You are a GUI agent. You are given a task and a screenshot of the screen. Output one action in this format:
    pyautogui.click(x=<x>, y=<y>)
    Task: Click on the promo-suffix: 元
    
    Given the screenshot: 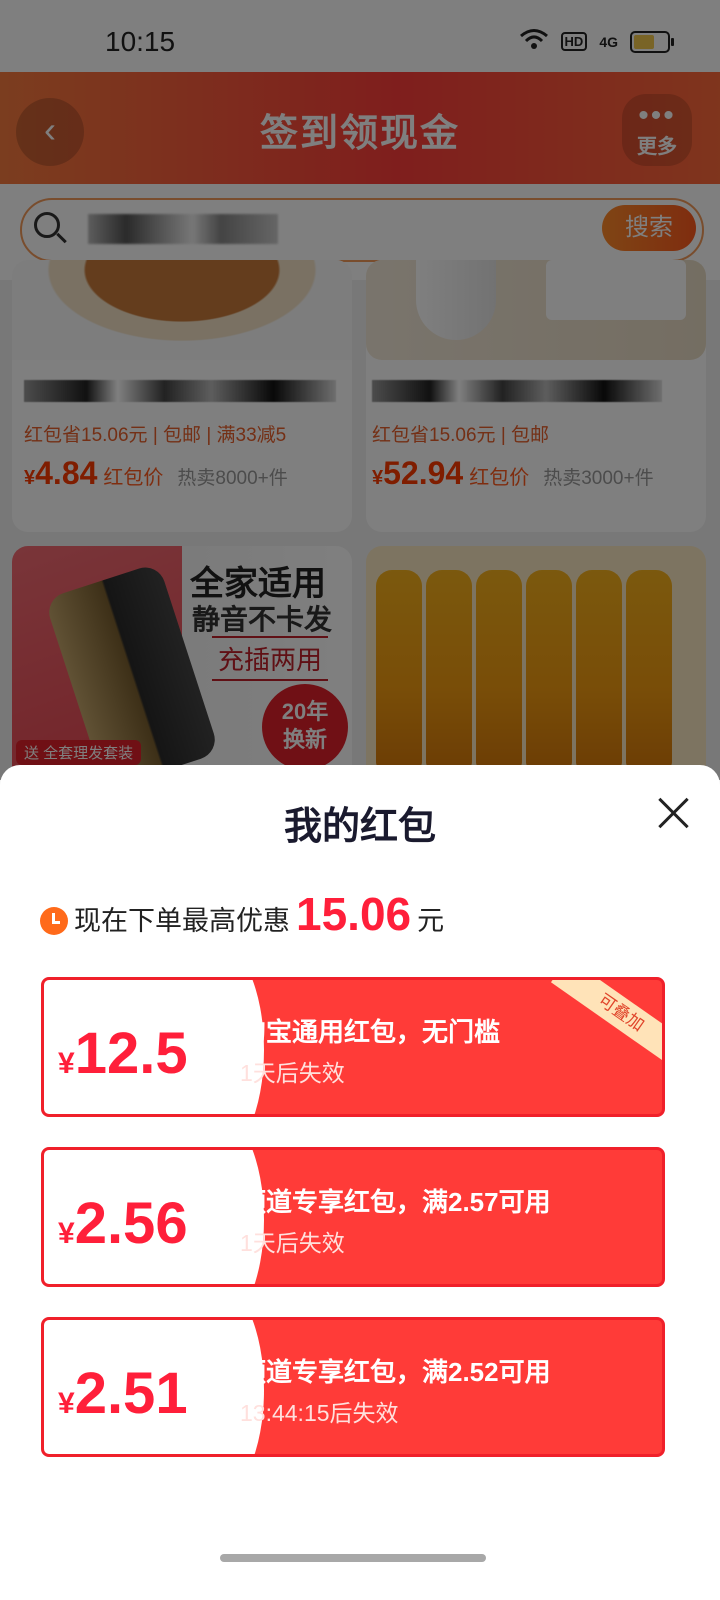 What is the action you would take?
    pyautogui.click(x=431, y=921)
    